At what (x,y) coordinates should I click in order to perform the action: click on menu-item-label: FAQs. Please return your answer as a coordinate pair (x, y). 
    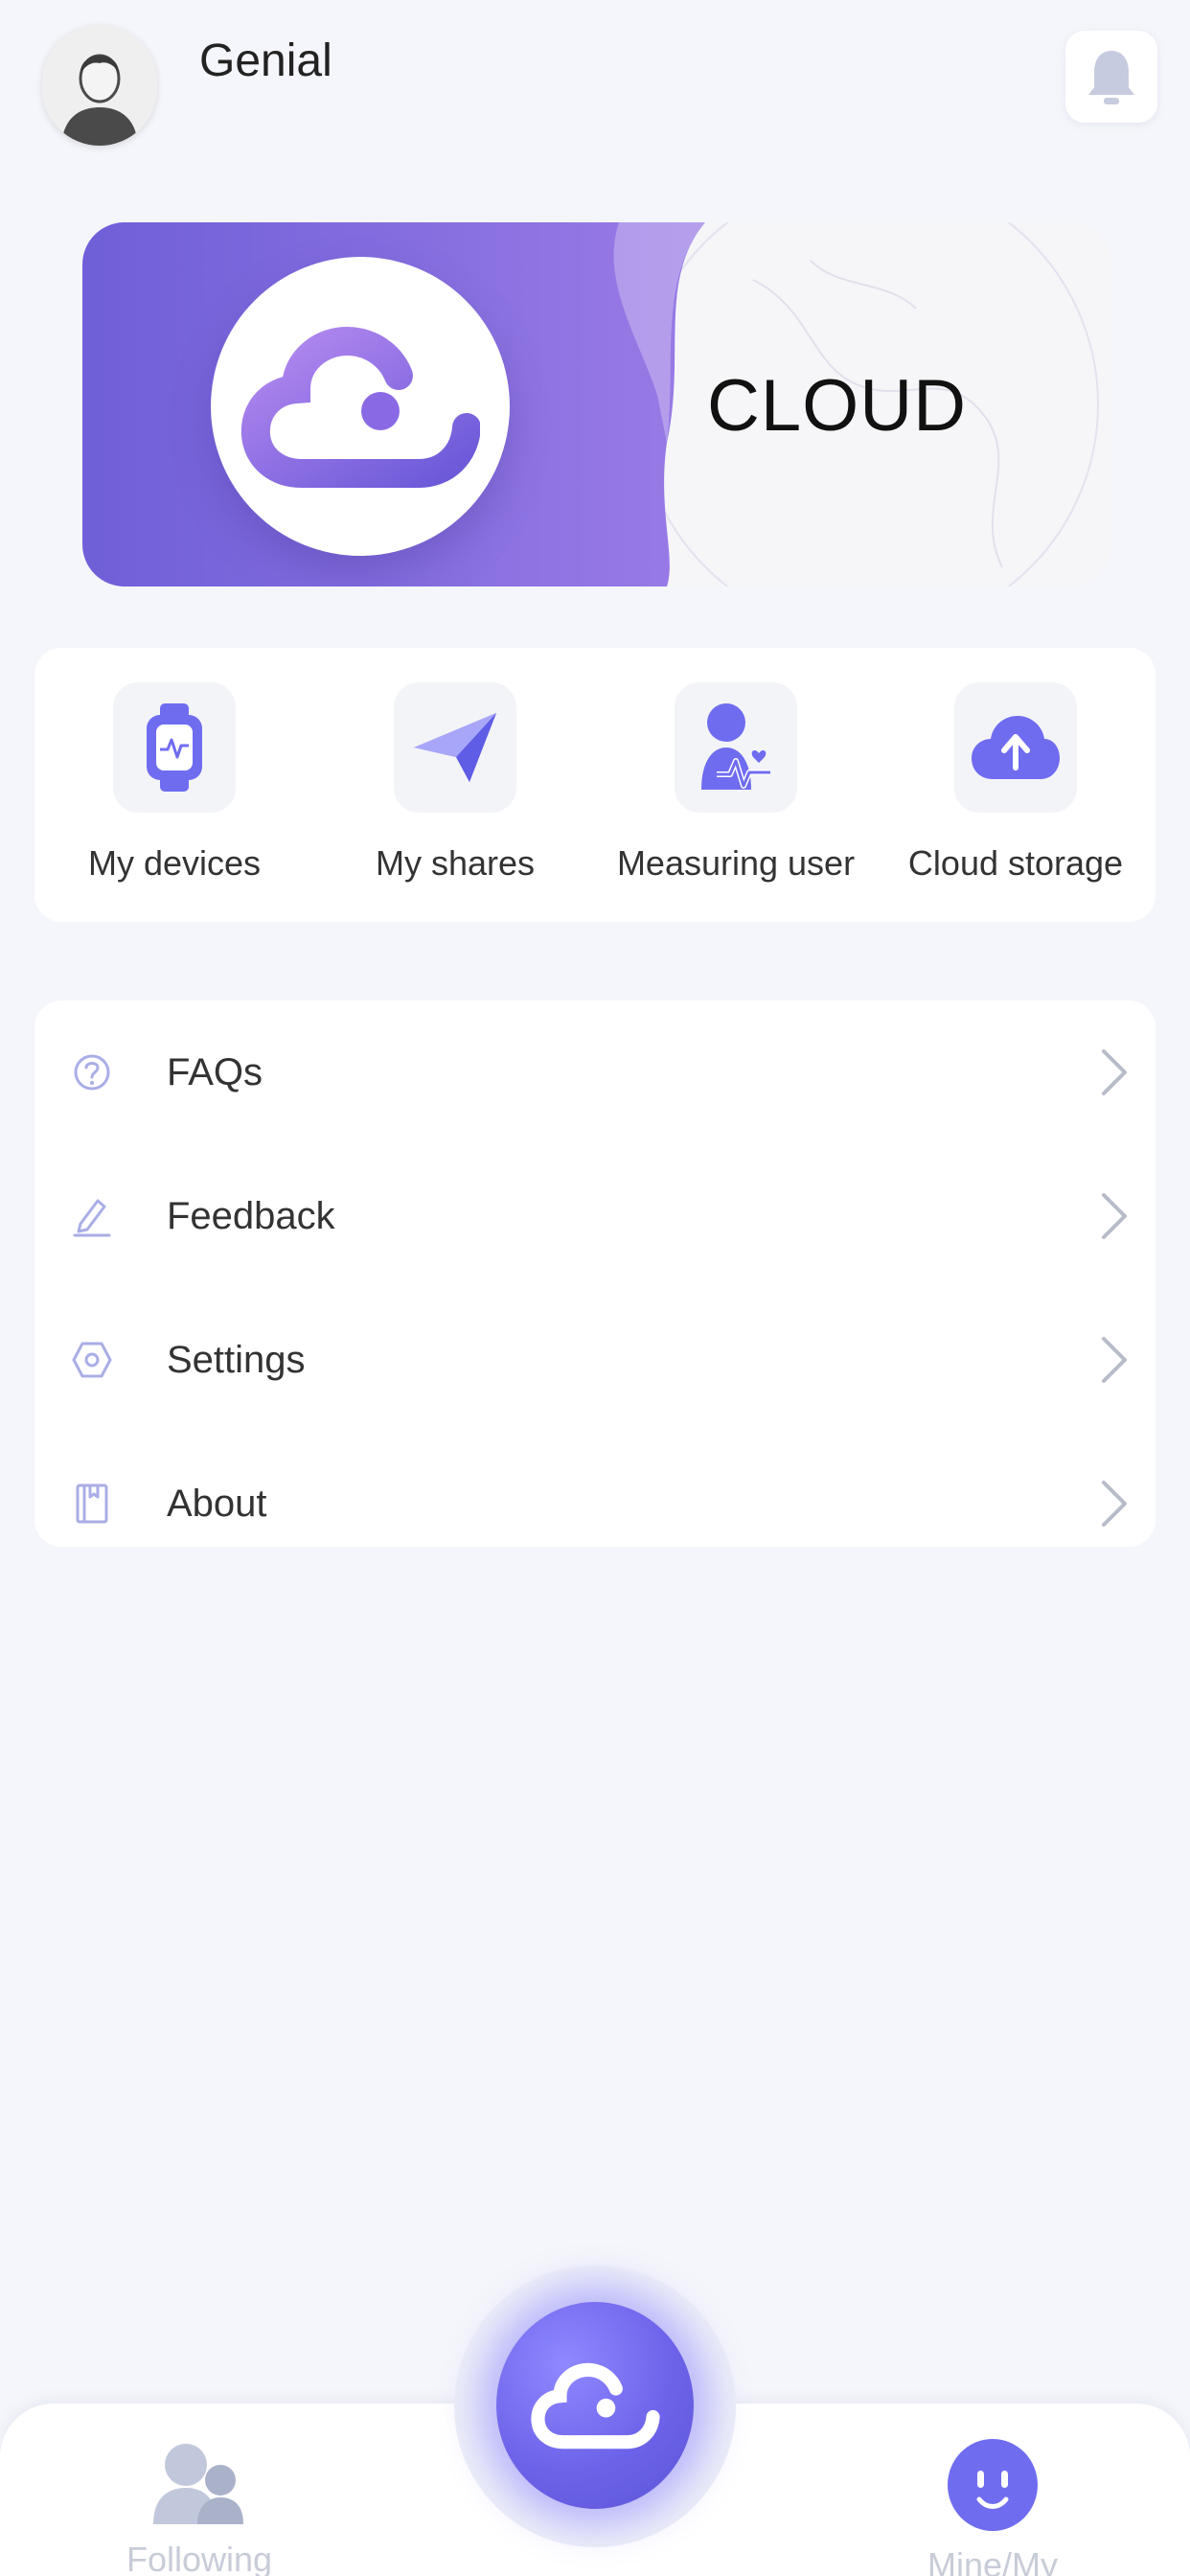
    Looking at the image, I should click on (215, 1071).